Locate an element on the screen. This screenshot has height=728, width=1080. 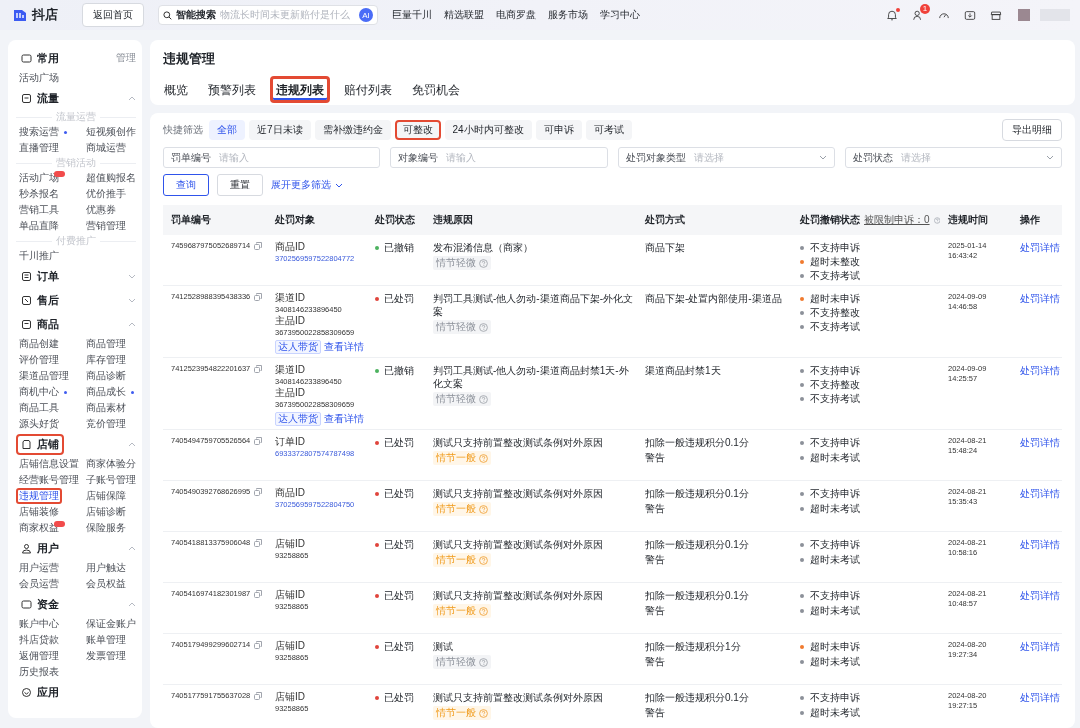
section-header: 常用 is located at coordinates (40, 58).